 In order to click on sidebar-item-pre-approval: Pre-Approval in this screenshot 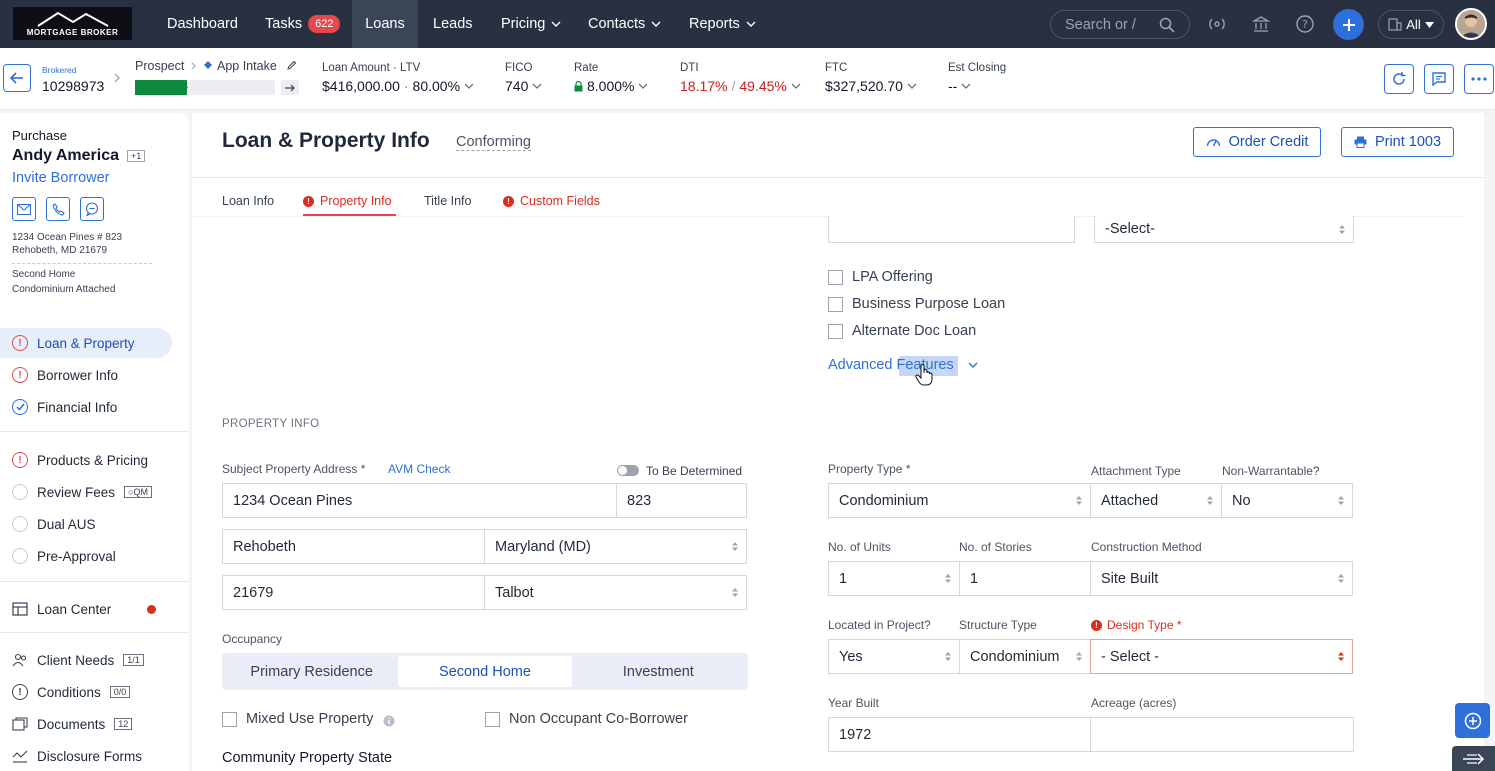, I will do `click(86, 556)`.